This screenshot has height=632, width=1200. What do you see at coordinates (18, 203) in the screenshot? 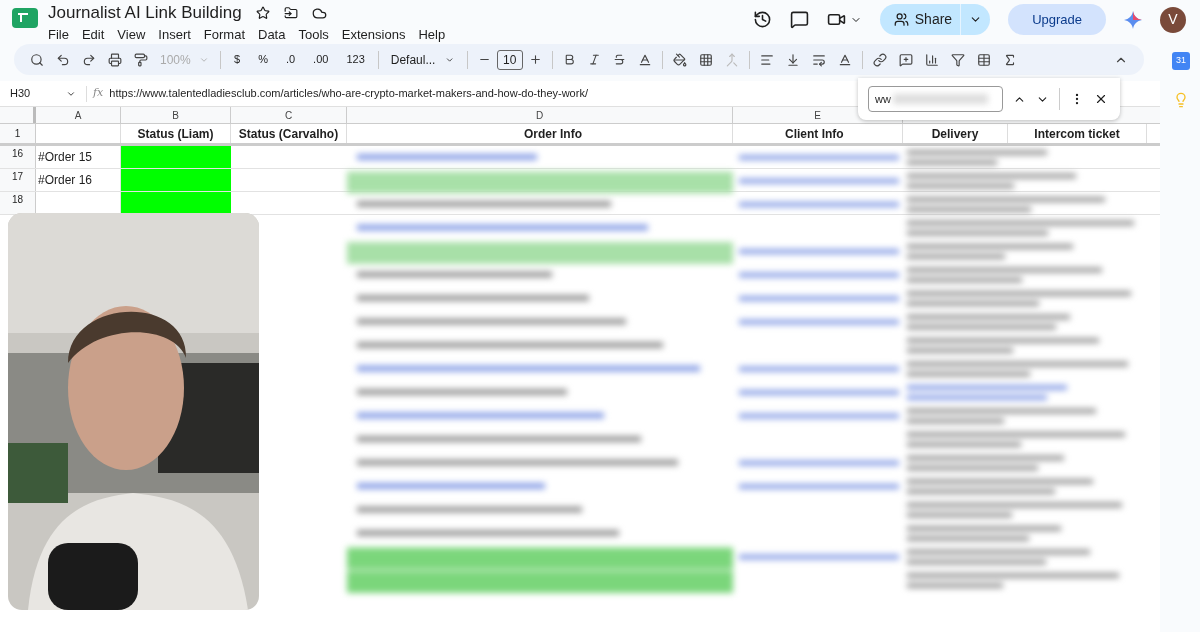
I see `row-number: 18` at bounding box center [18, 203].